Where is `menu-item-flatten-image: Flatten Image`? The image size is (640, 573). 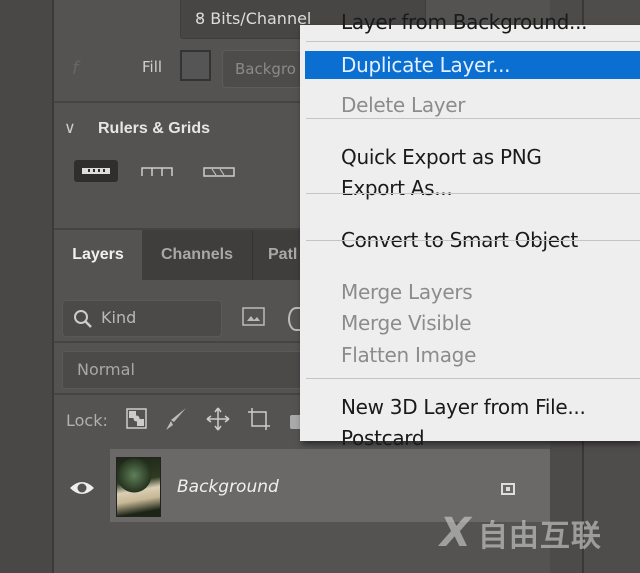
menu-item-flatten-image: Flatten Image is located at coordinates (409, 355).